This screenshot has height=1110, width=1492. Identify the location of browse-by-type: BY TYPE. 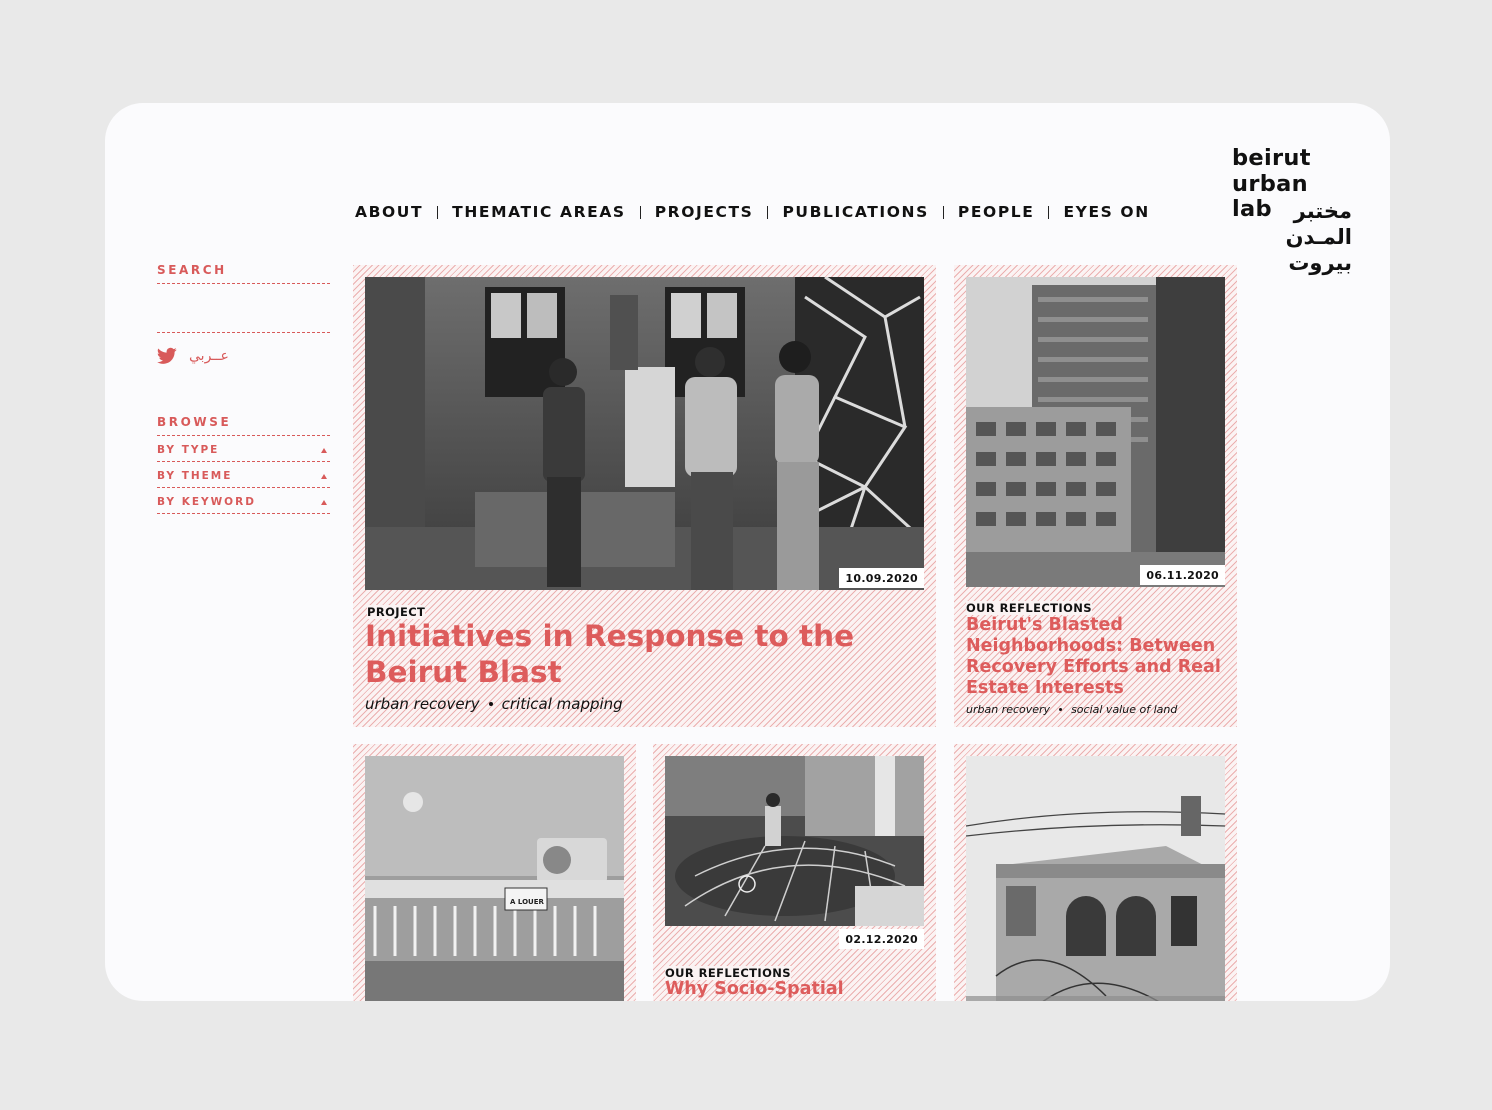
(243, 449).